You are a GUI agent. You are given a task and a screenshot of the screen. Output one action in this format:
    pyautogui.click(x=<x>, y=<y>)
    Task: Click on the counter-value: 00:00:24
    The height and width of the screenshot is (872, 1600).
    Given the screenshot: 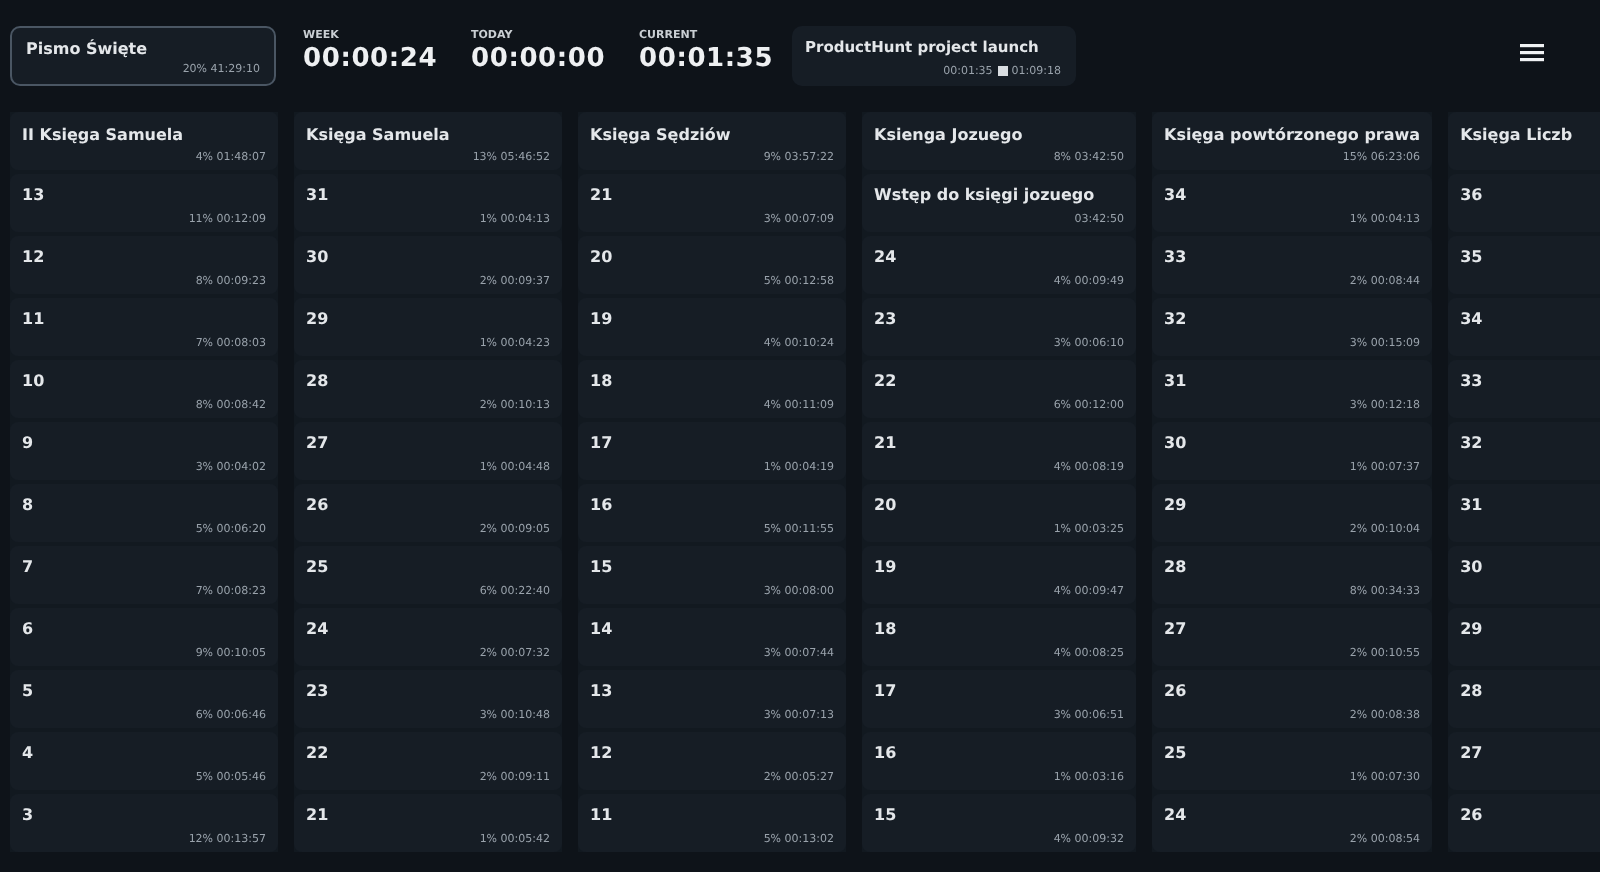 What is the action you would take?
    pyautogui.click(x=371, y=60)
    